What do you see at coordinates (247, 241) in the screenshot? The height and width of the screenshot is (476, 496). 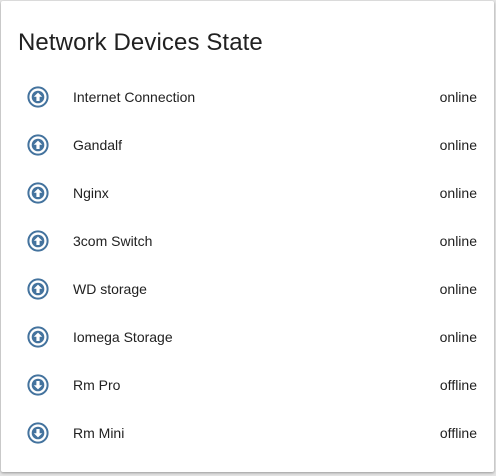 I see `device-row-3com-switch: 3com Switch online` at bounding box center [247, 241].